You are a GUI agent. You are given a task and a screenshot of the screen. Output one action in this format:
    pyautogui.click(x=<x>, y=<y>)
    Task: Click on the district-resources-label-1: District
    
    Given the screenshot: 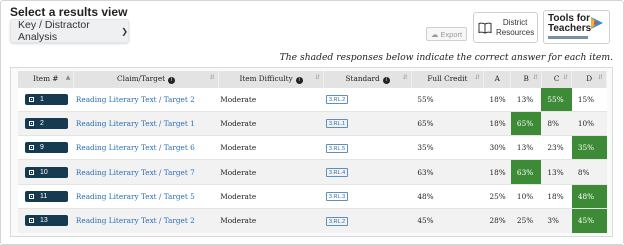 What is the action you would take?
    pyautogui.click(x=515, y=22)
    